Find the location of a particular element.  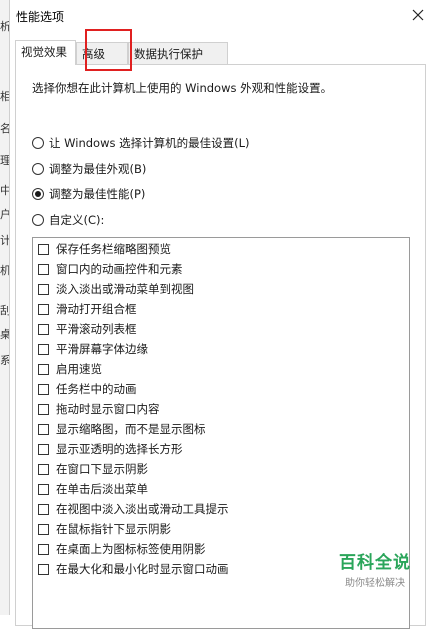

close-icon is located at coordinates (418, 15).